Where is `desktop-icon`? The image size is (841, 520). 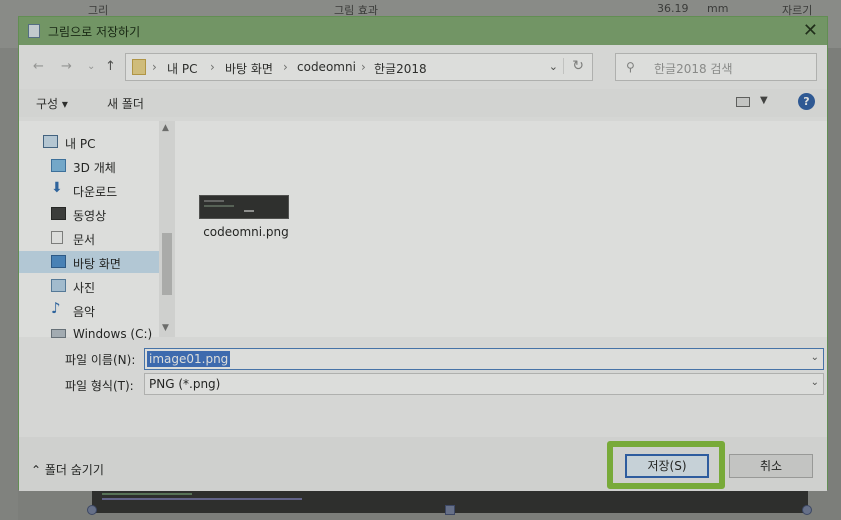
desktop-icon is located at coordinates (58, 261).